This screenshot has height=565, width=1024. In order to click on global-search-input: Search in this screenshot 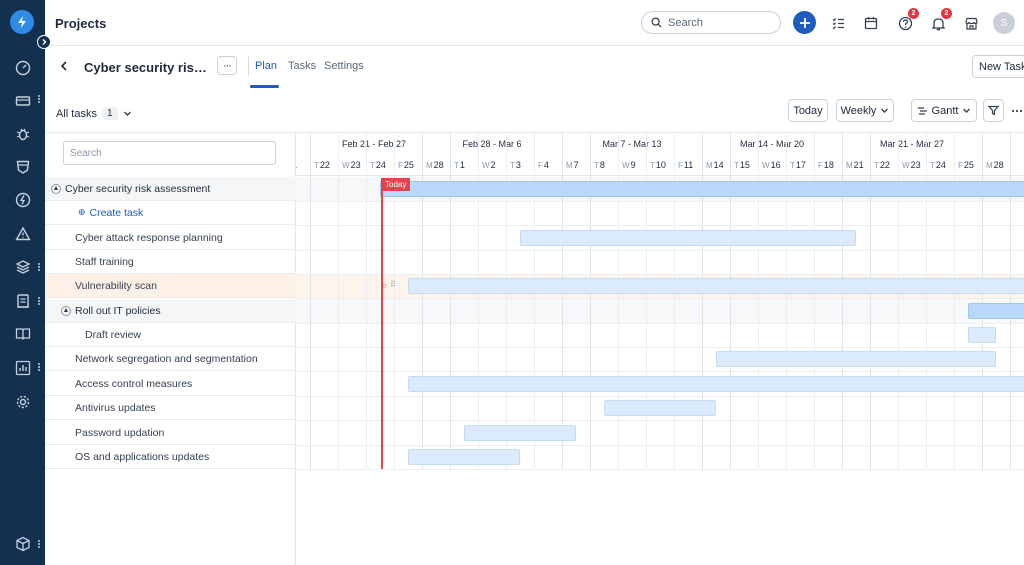, I will do `click(711, 22)`.